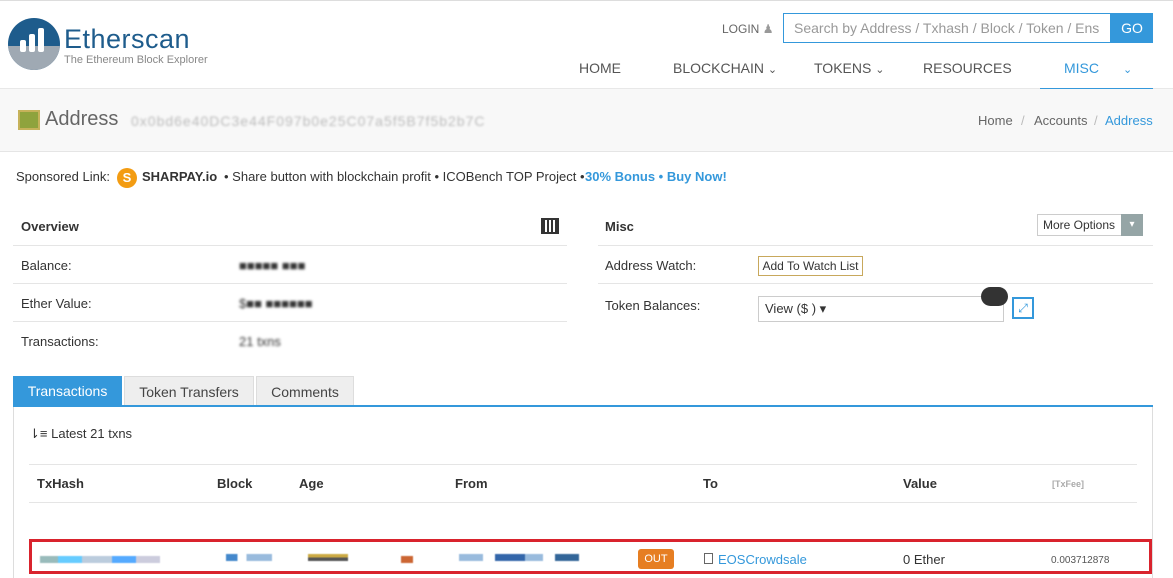  What do you see at coordinates (60, 483) in the screenshot?
I see `col-txhash: TxHash` at bounding box center [60, 483].